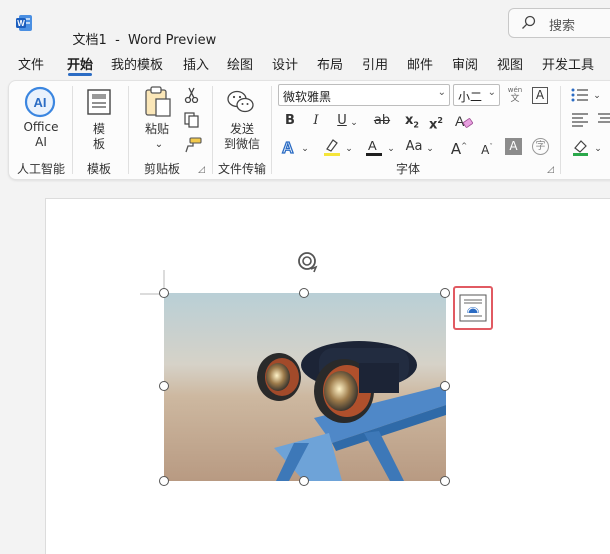 This screenshot has width=610, height=554. What do you see at coordinates (407, 169) in the screenshot?
I see `group-label-font: 字体` at bounding box center [407, 169].